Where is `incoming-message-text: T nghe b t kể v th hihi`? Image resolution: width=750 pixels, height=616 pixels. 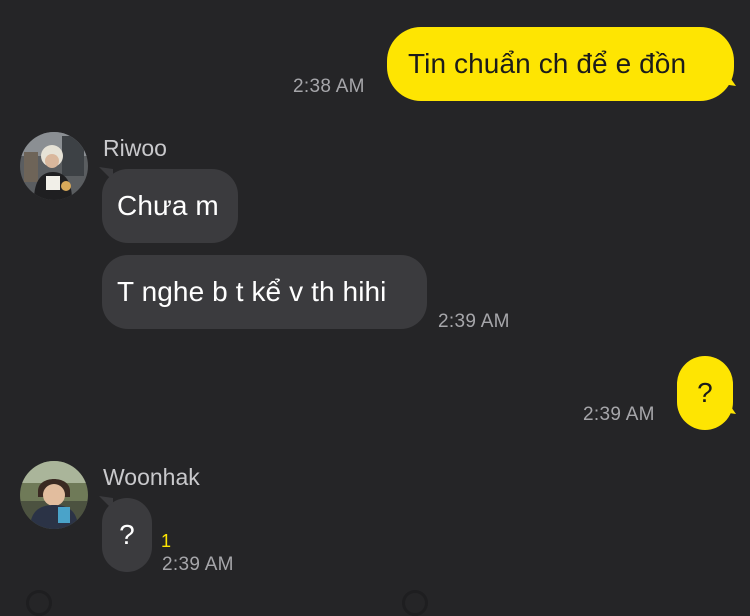
incoming-message-text: T nghe b t kể v th hihi is located at coordinates (252, 291).